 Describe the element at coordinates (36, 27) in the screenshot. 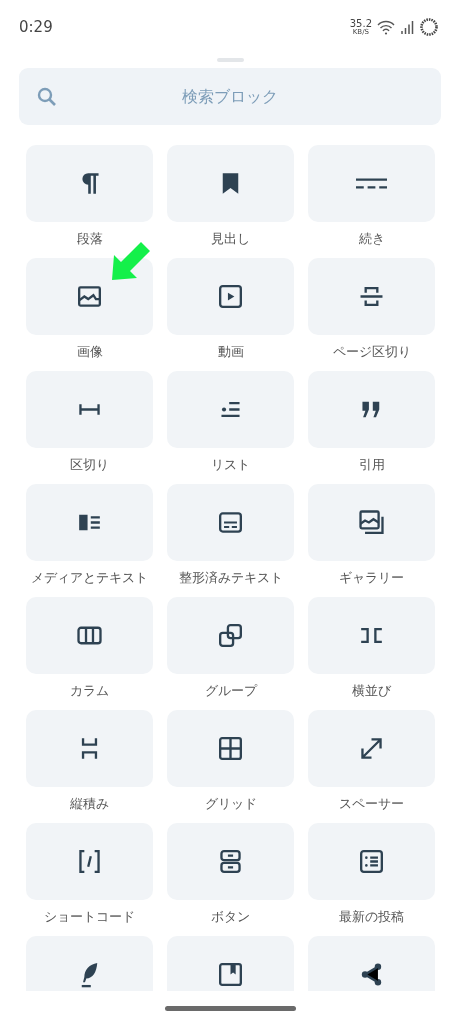

I see `status-time: 0:29` at that location.